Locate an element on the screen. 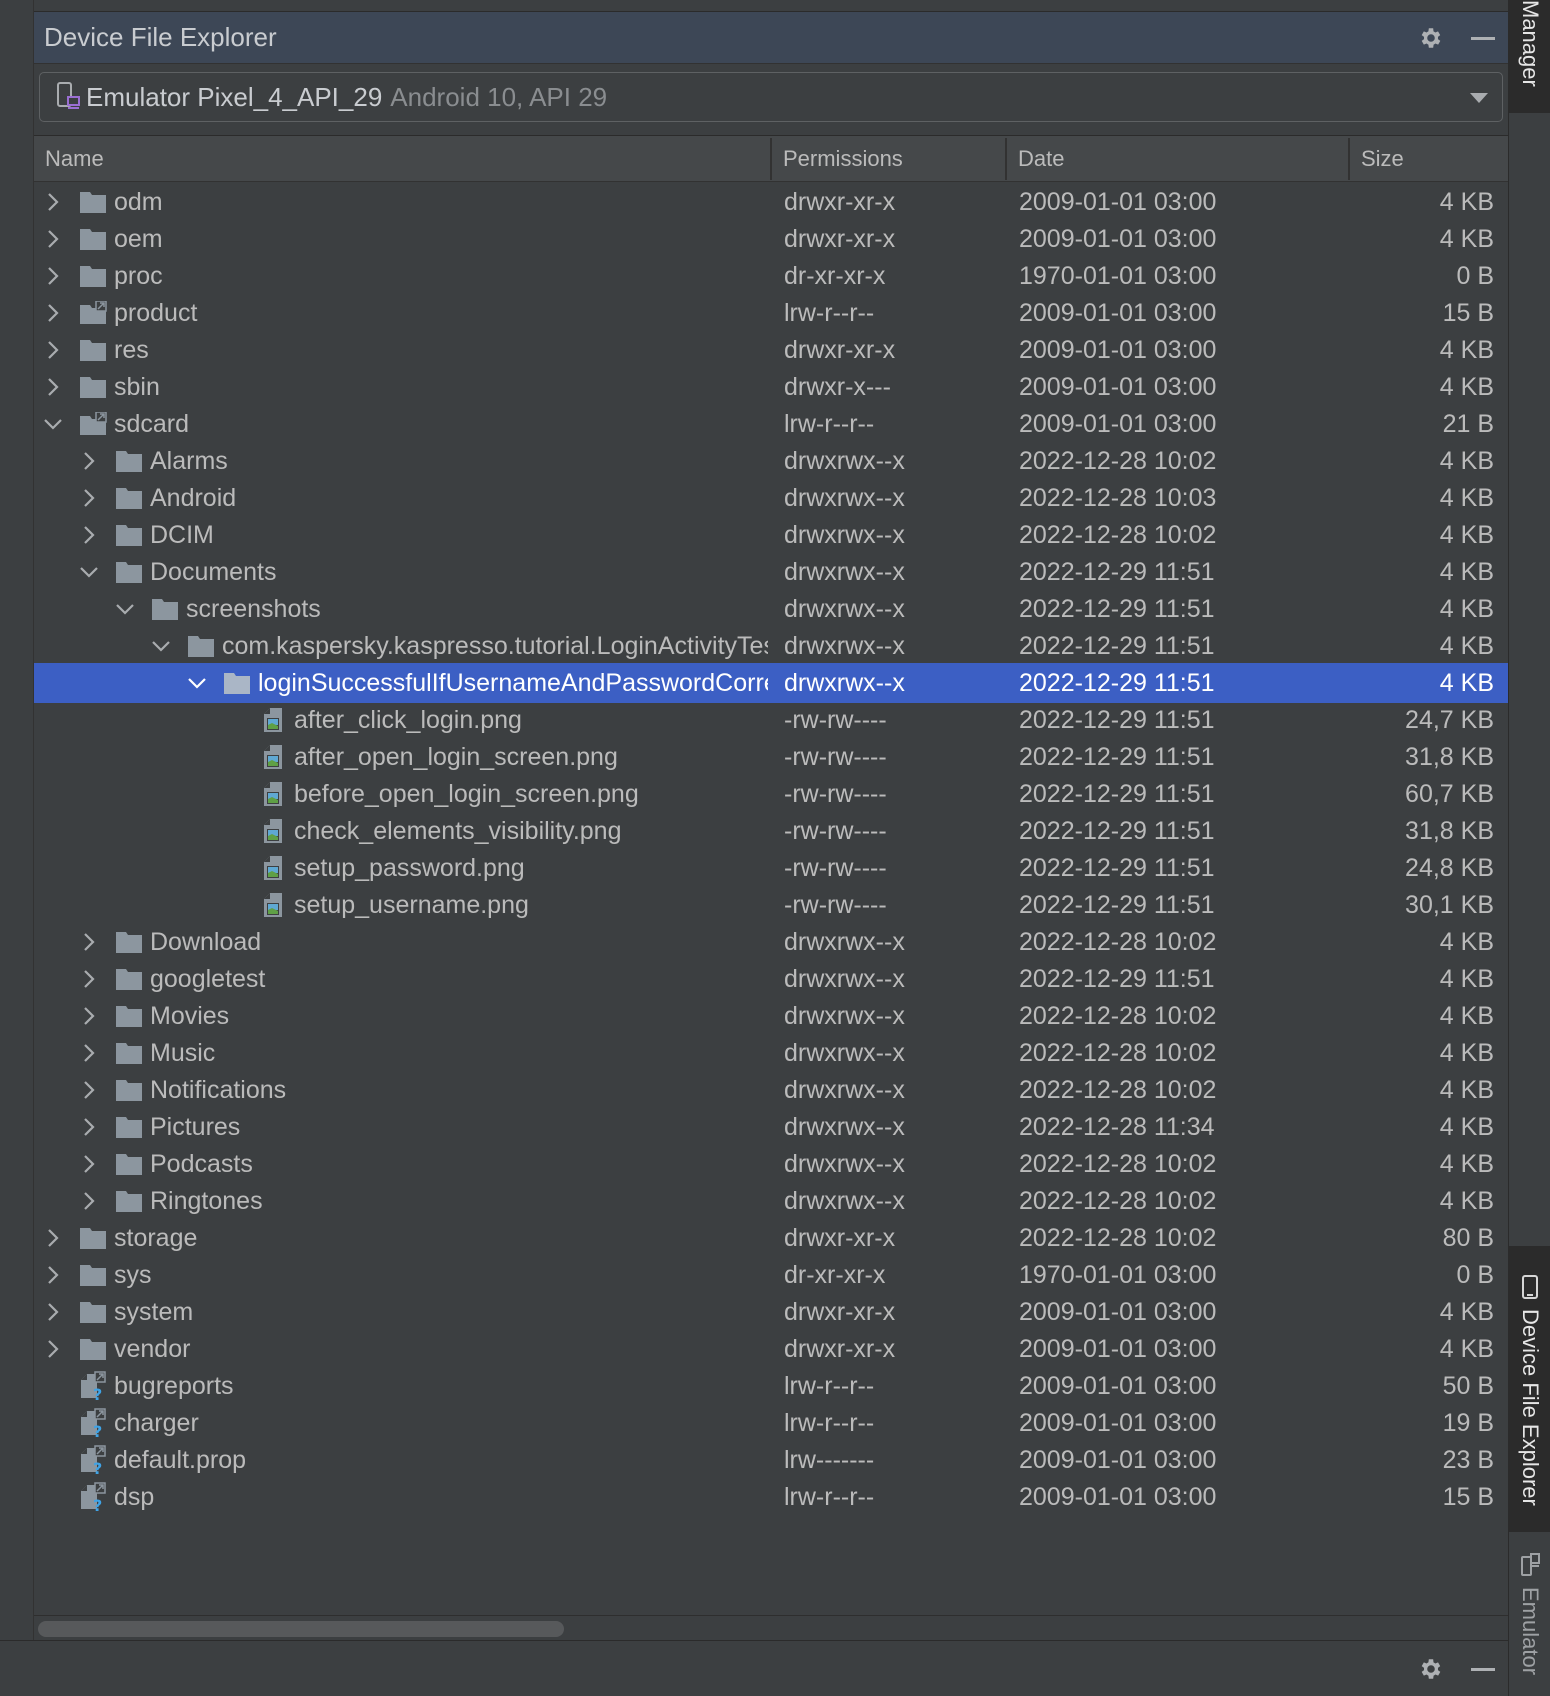 The height and width of the screenshot is (1696, 1550). table-row: sys dr-xr-xr-x 1970-01-01 03:00 0 B is located at coordinates (771, 1275).